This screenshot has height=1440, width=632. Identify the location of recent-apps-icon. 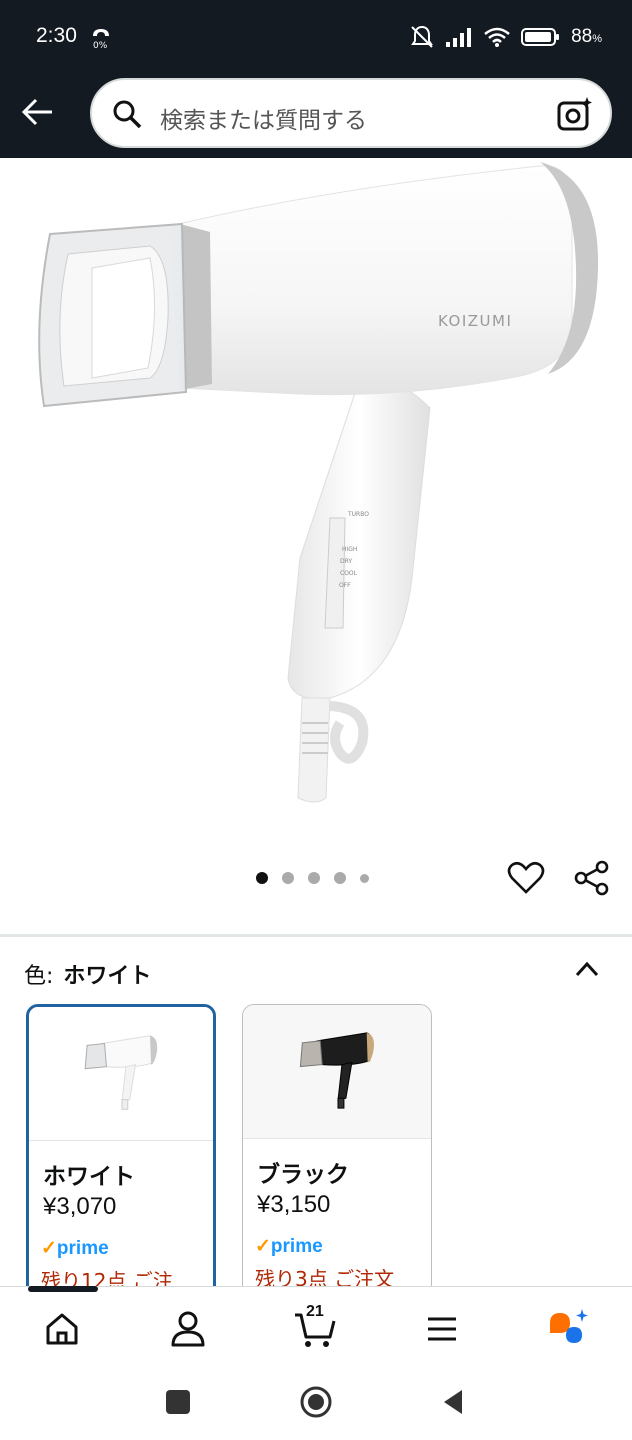
(178, 1402).